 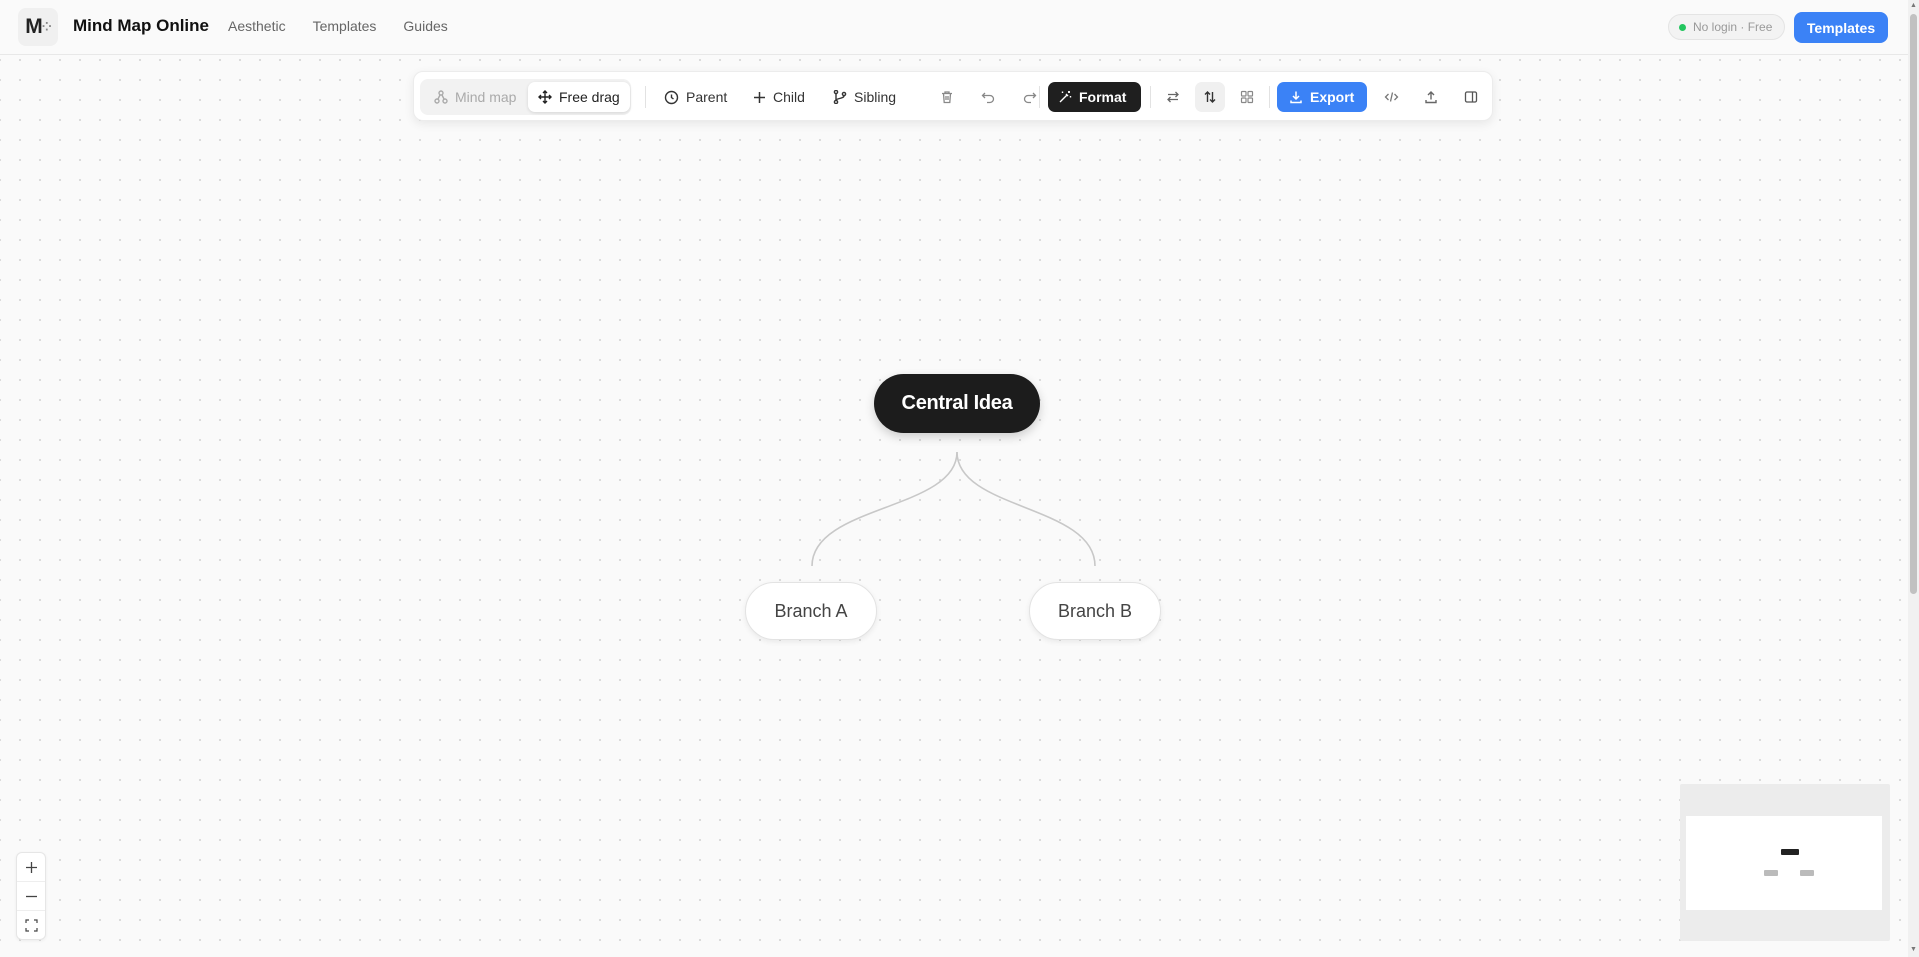 I want to click on minimap, so click(x=1785, y=862).